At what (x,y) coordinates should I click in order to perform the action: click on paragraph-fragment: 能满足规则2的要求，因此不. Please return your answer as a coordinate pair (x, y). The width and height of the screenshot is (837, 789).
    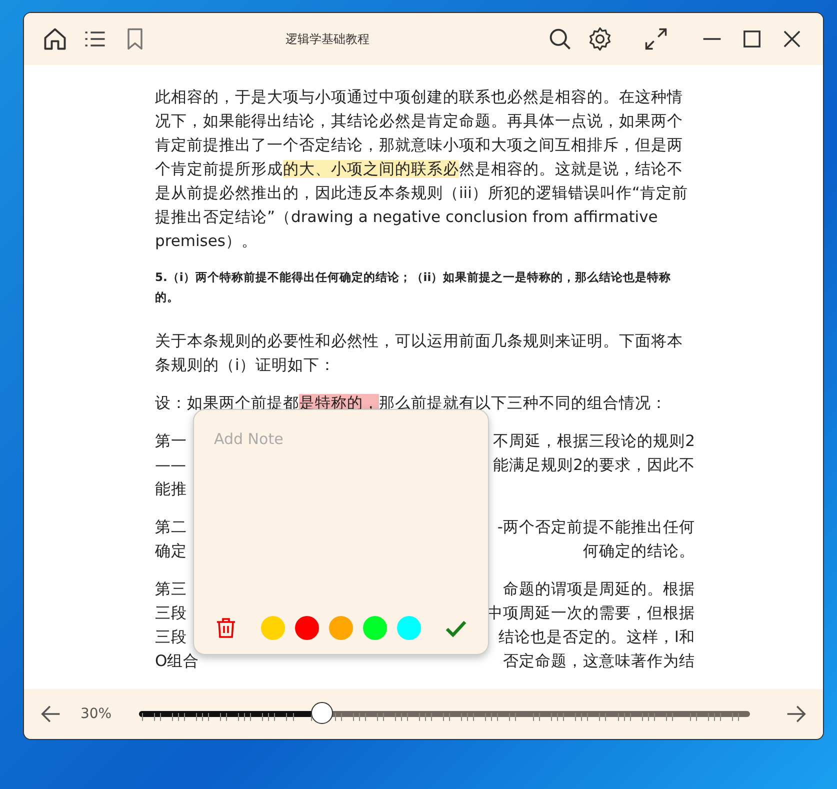
    Looking at the image, I should click on (594, 465).